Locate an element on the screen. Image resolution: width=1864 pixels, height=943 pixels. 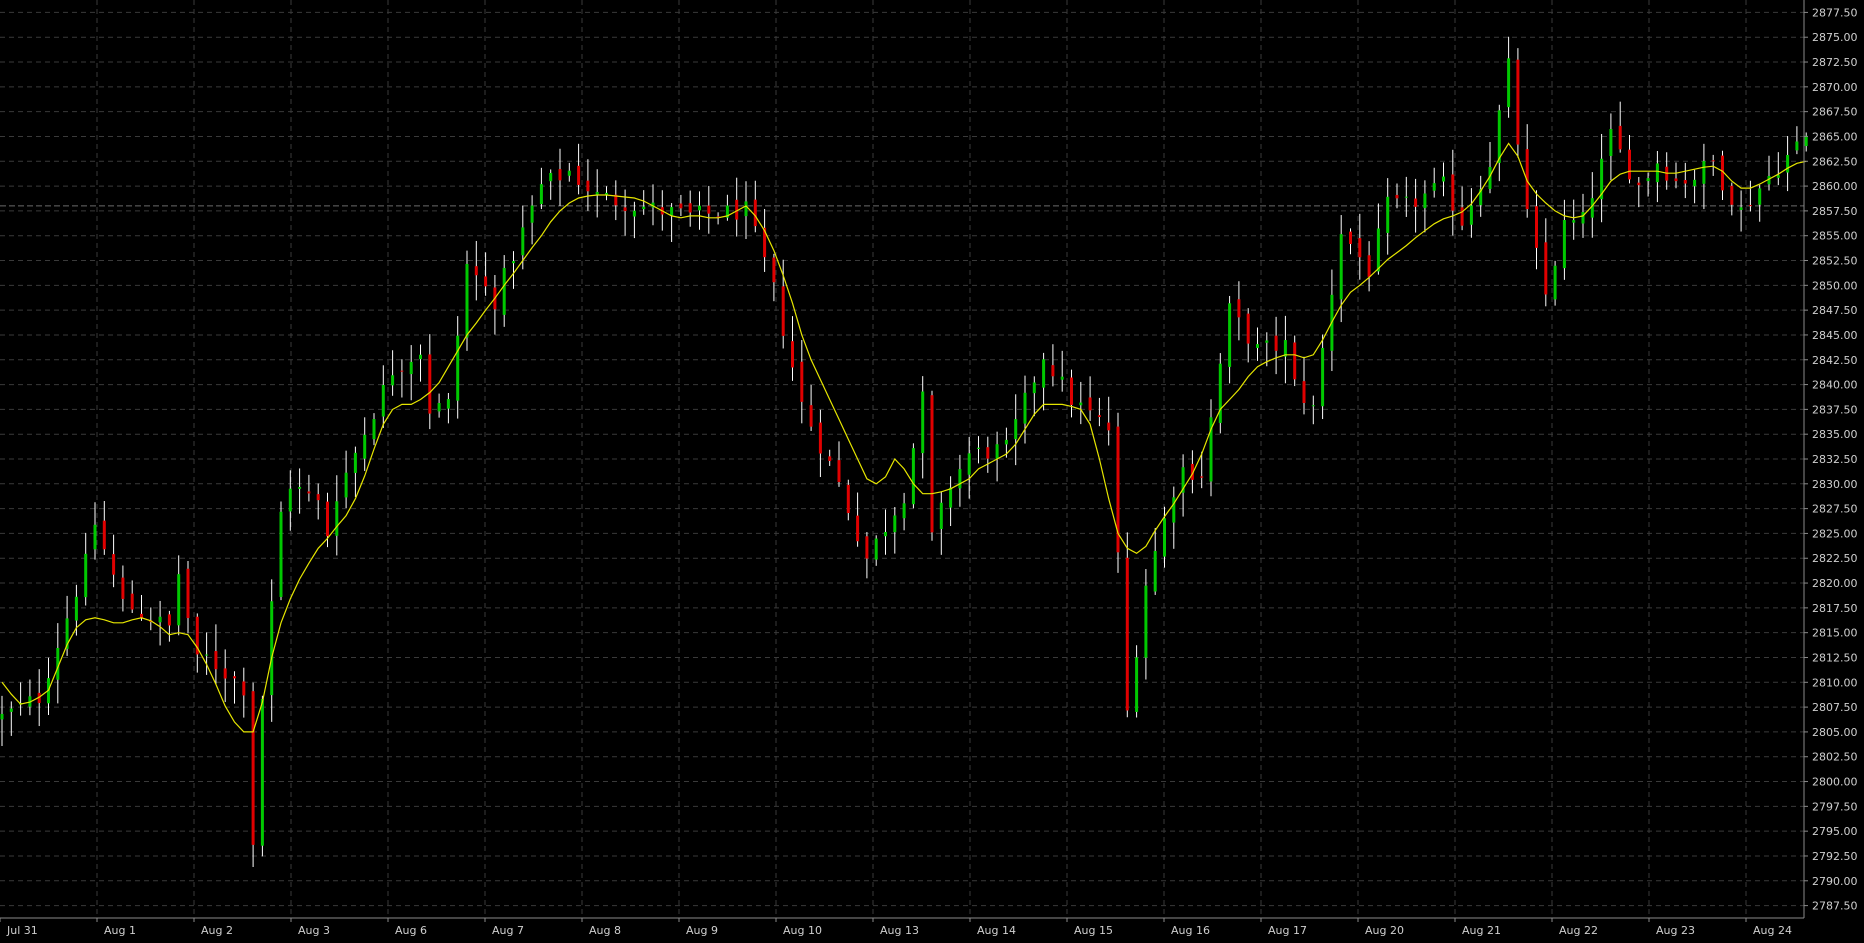
y-tick-label: 2805.00 is located at coordinates (1835, 732).